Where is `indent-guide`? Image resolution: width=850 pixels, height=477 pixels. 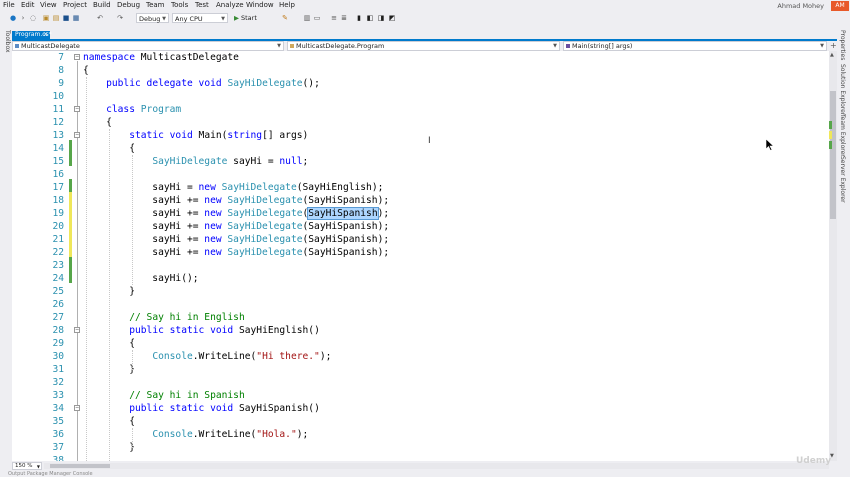 indent-guide is located at coordinates (132, 220).